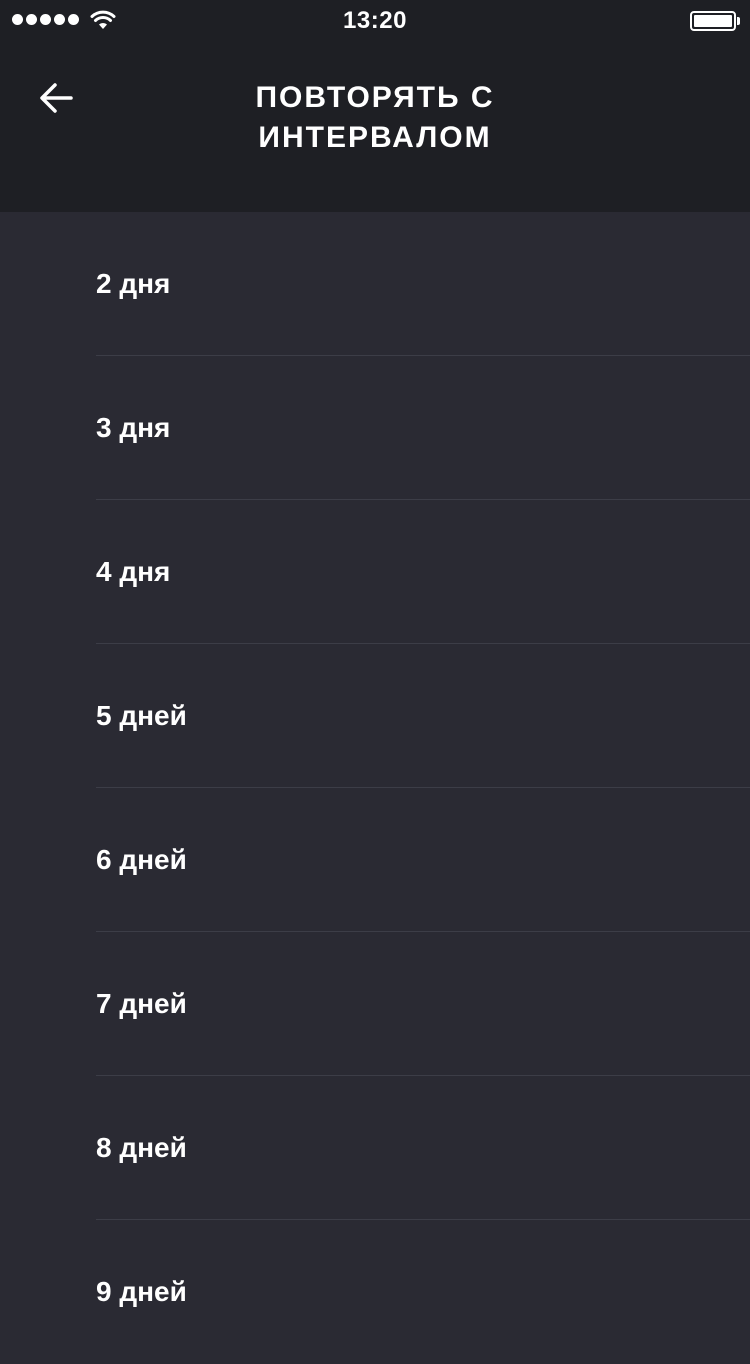  I want to click on back-button, so click(56, 98).